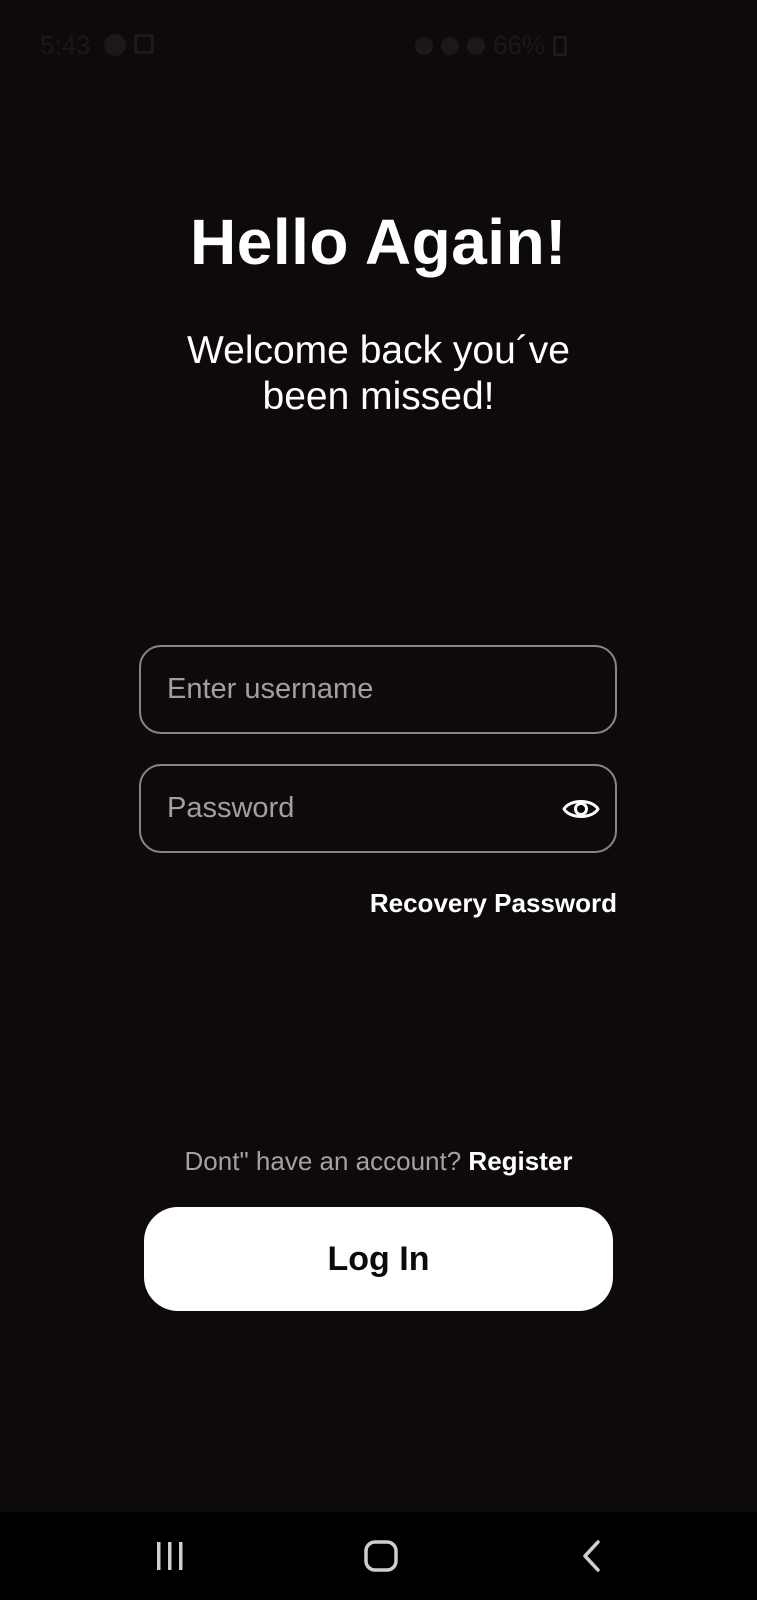 The height and width of the screenshot is (1600, 757). I want to click on password-input, so click(357, 808).